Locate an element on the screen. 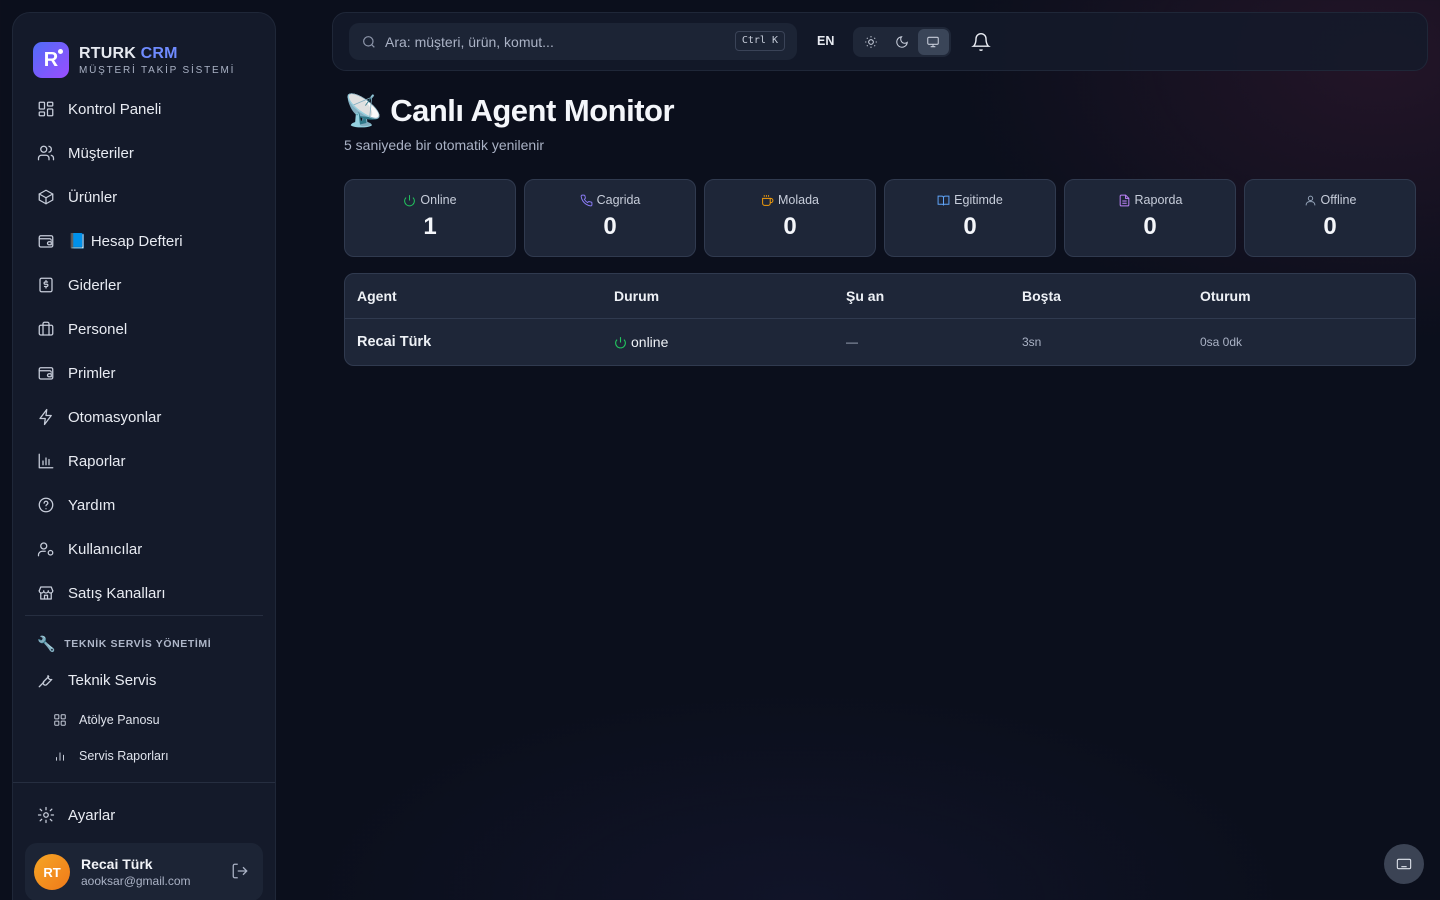  section-title: TEKNİK SERVİS YÖNETİMİ is located at coordinates (138, 644).